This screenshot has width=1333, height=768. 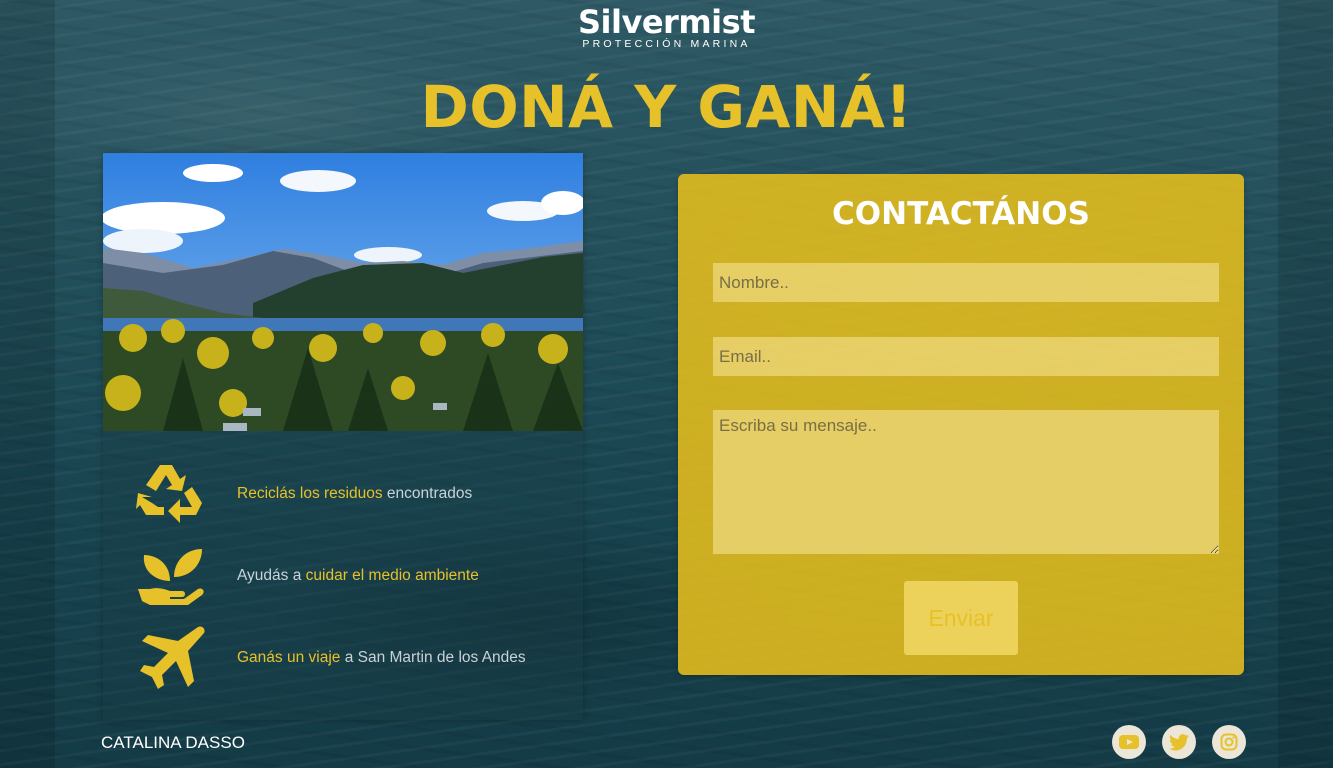 I want to click on benefit-trip-text: Ganás un viaje a San Martin de los Andes, so click(x=381, y=657).